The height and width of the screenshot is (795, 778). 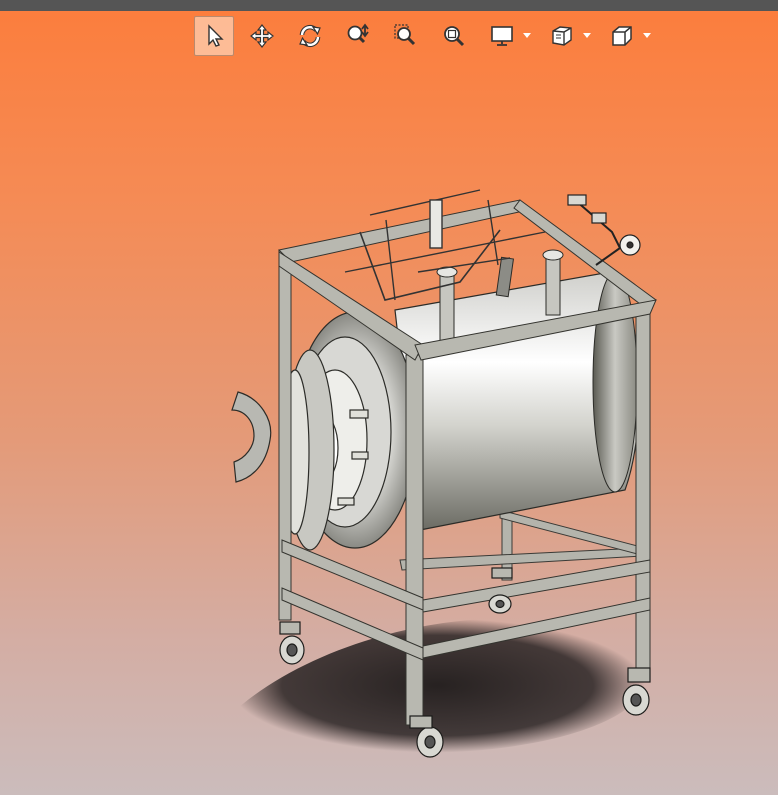 I want to click on rotate-icon, so click(x=310, y=36).